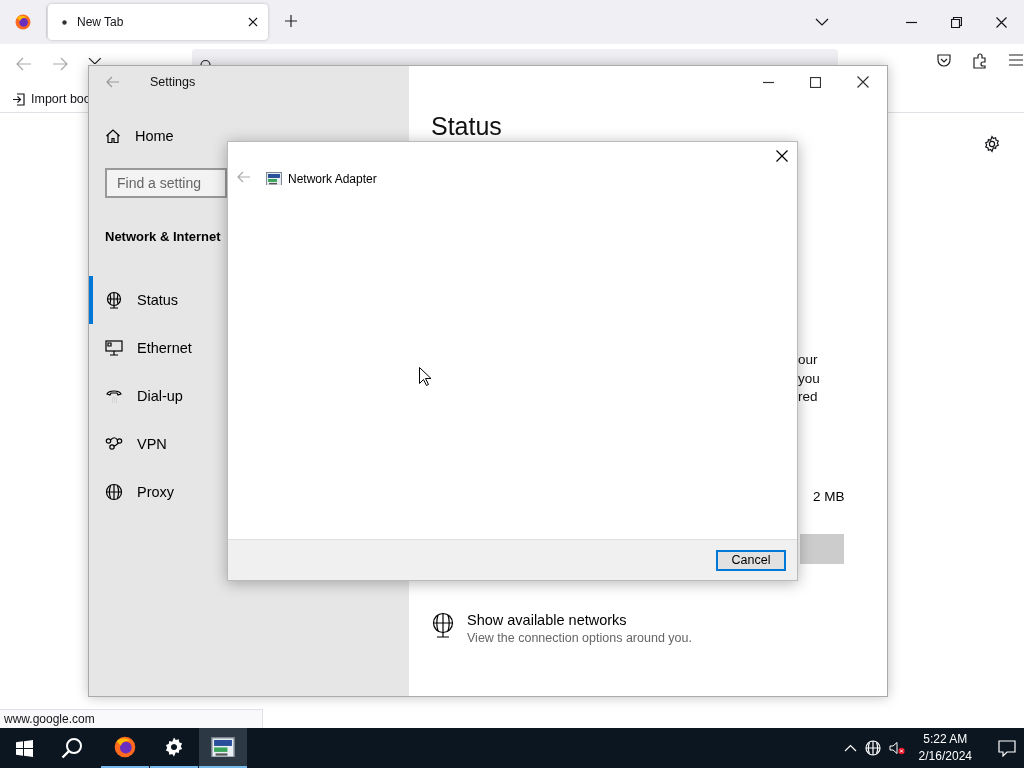  Describe the element at coordinates (896, 748) in the screenshot. I see `muted-speaker-icon` at that location.